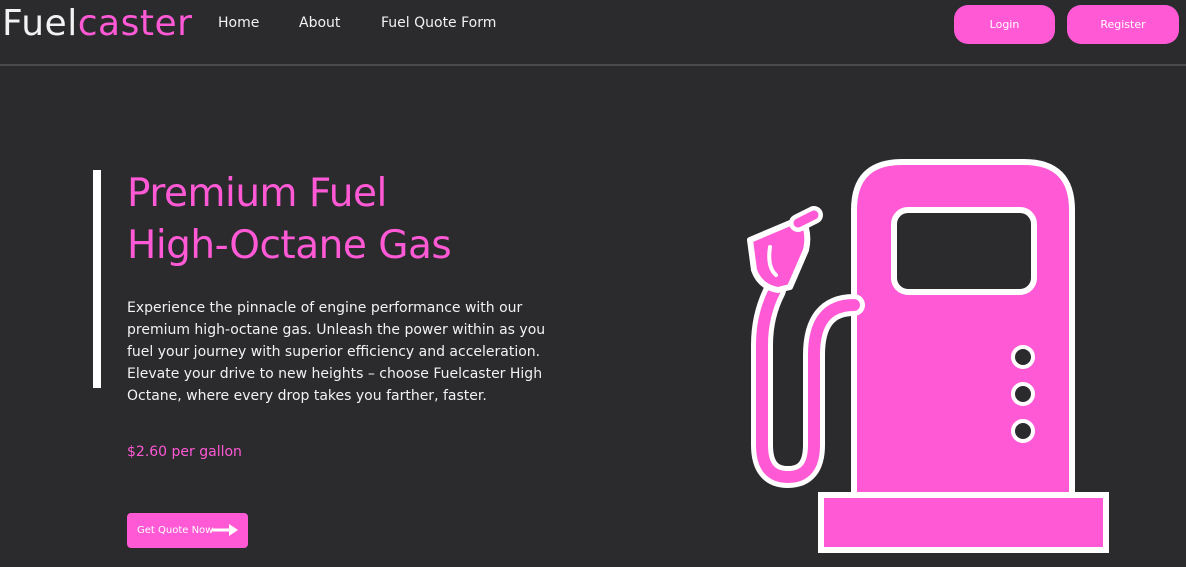 The image size is (1186, 567). I want to click on brand-part-2: caster, so click(135, 23).